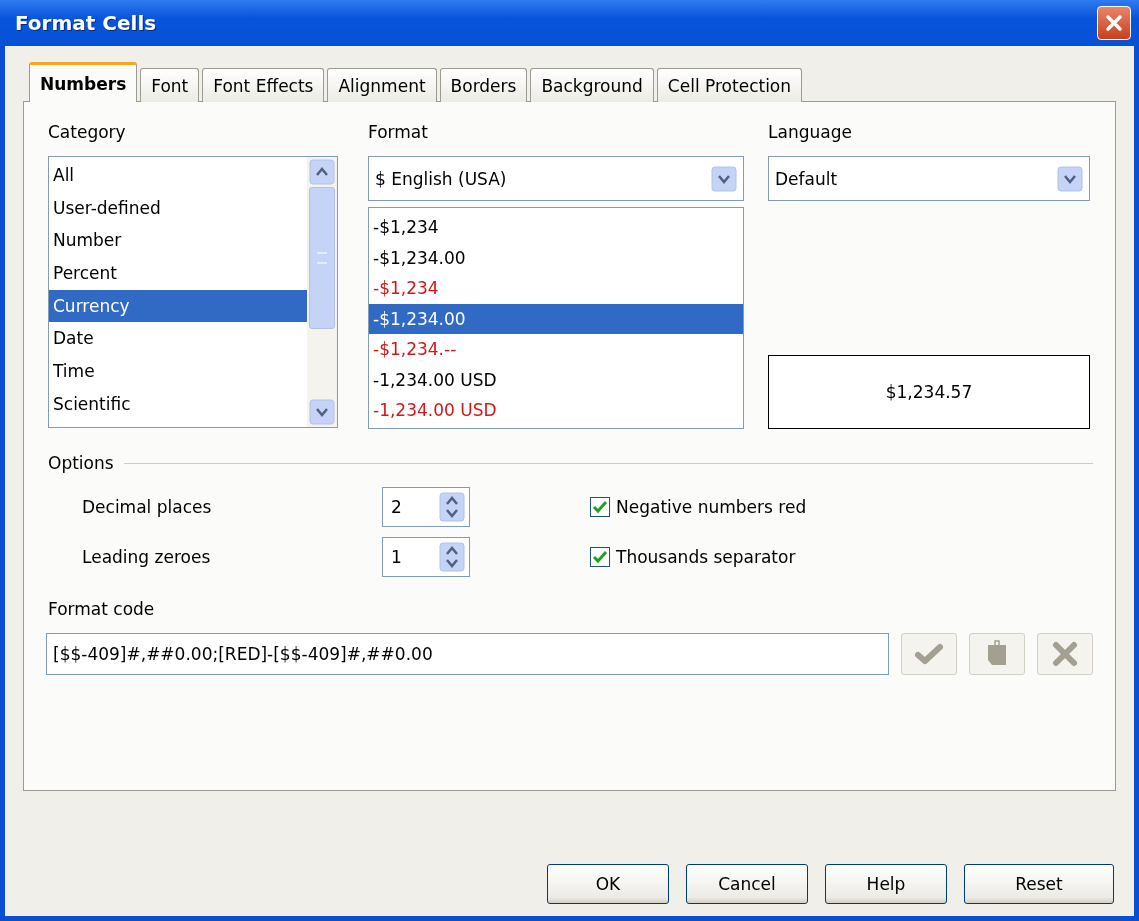 This screenshot has width=1139, height=921. I want to click on format-code-label: Format code, so click(102, 610).